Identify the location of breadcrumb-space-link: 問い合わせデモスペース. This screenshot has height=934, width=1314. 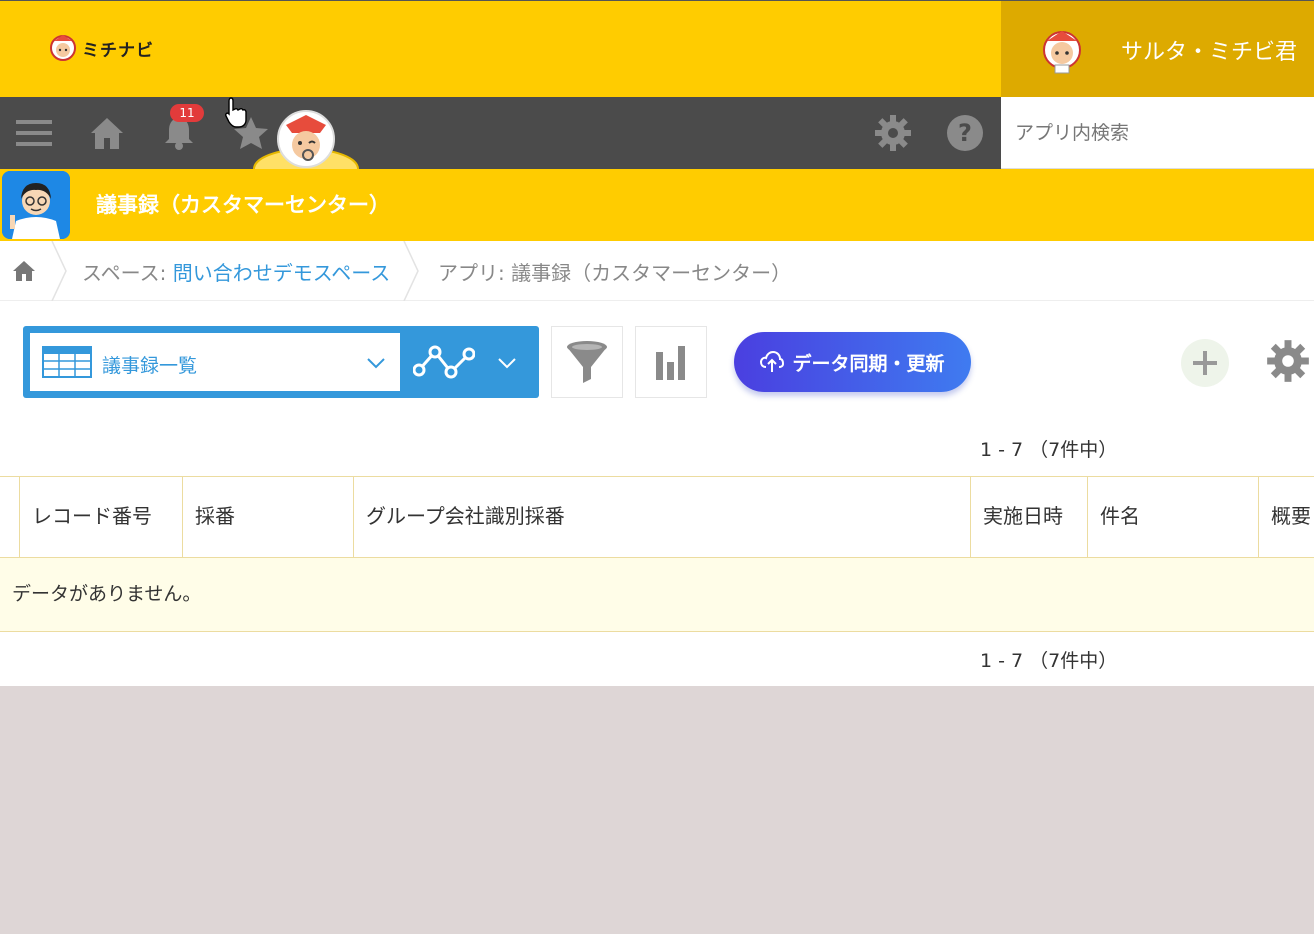
(282, 273).